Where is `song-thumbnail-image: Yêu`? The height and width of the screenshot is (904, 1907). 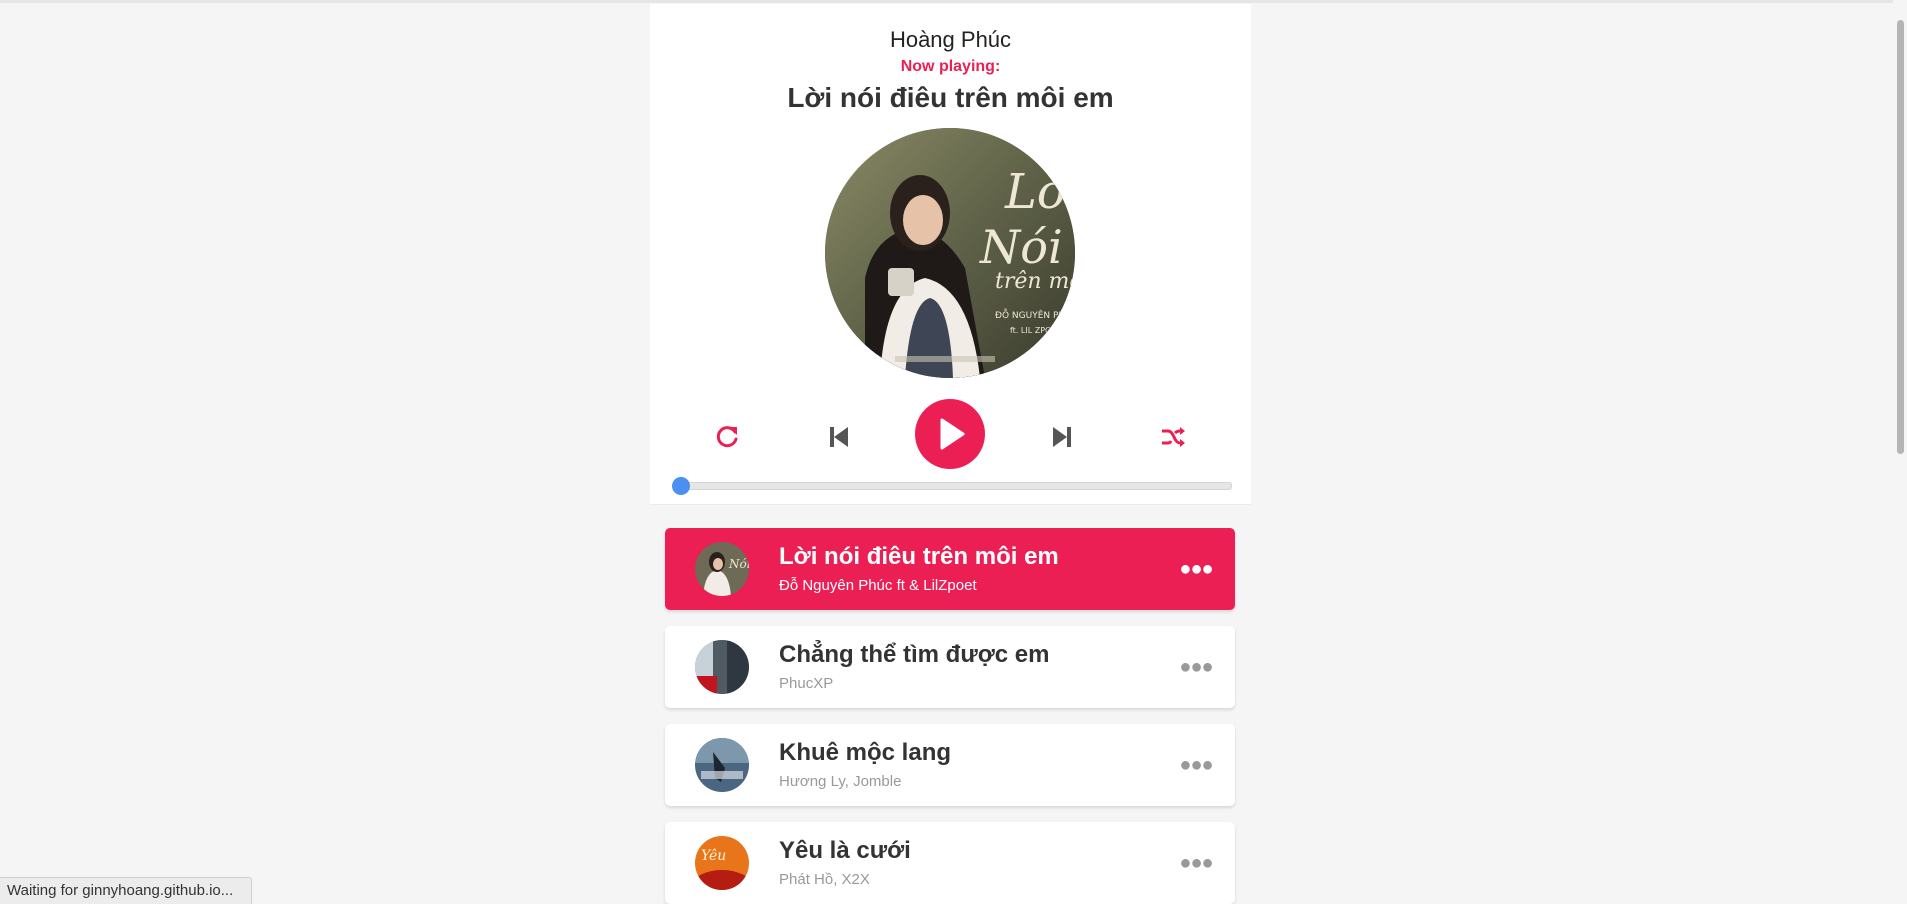 song-thumbnail-image: Yêu is located at coordinates (722, 863).